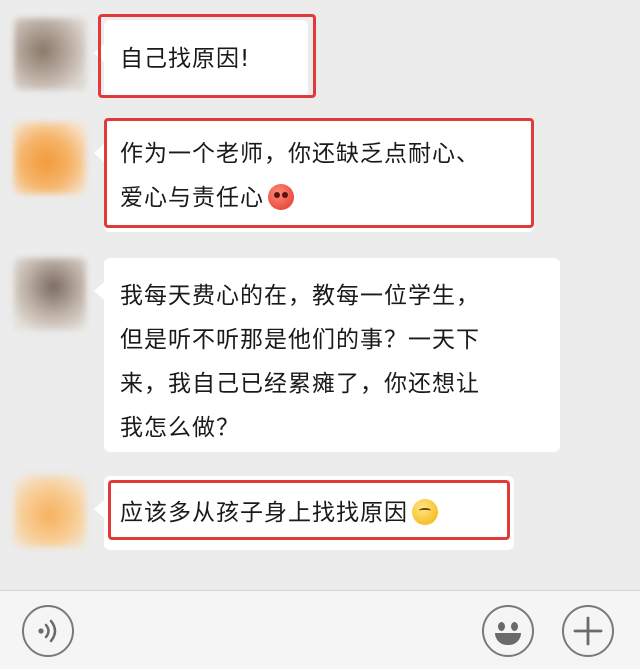  Describe the element at coordinates (300, 384) in the screenshot. I see `message-text: 来，我自己已经累瘫了，你还想让` at that location.